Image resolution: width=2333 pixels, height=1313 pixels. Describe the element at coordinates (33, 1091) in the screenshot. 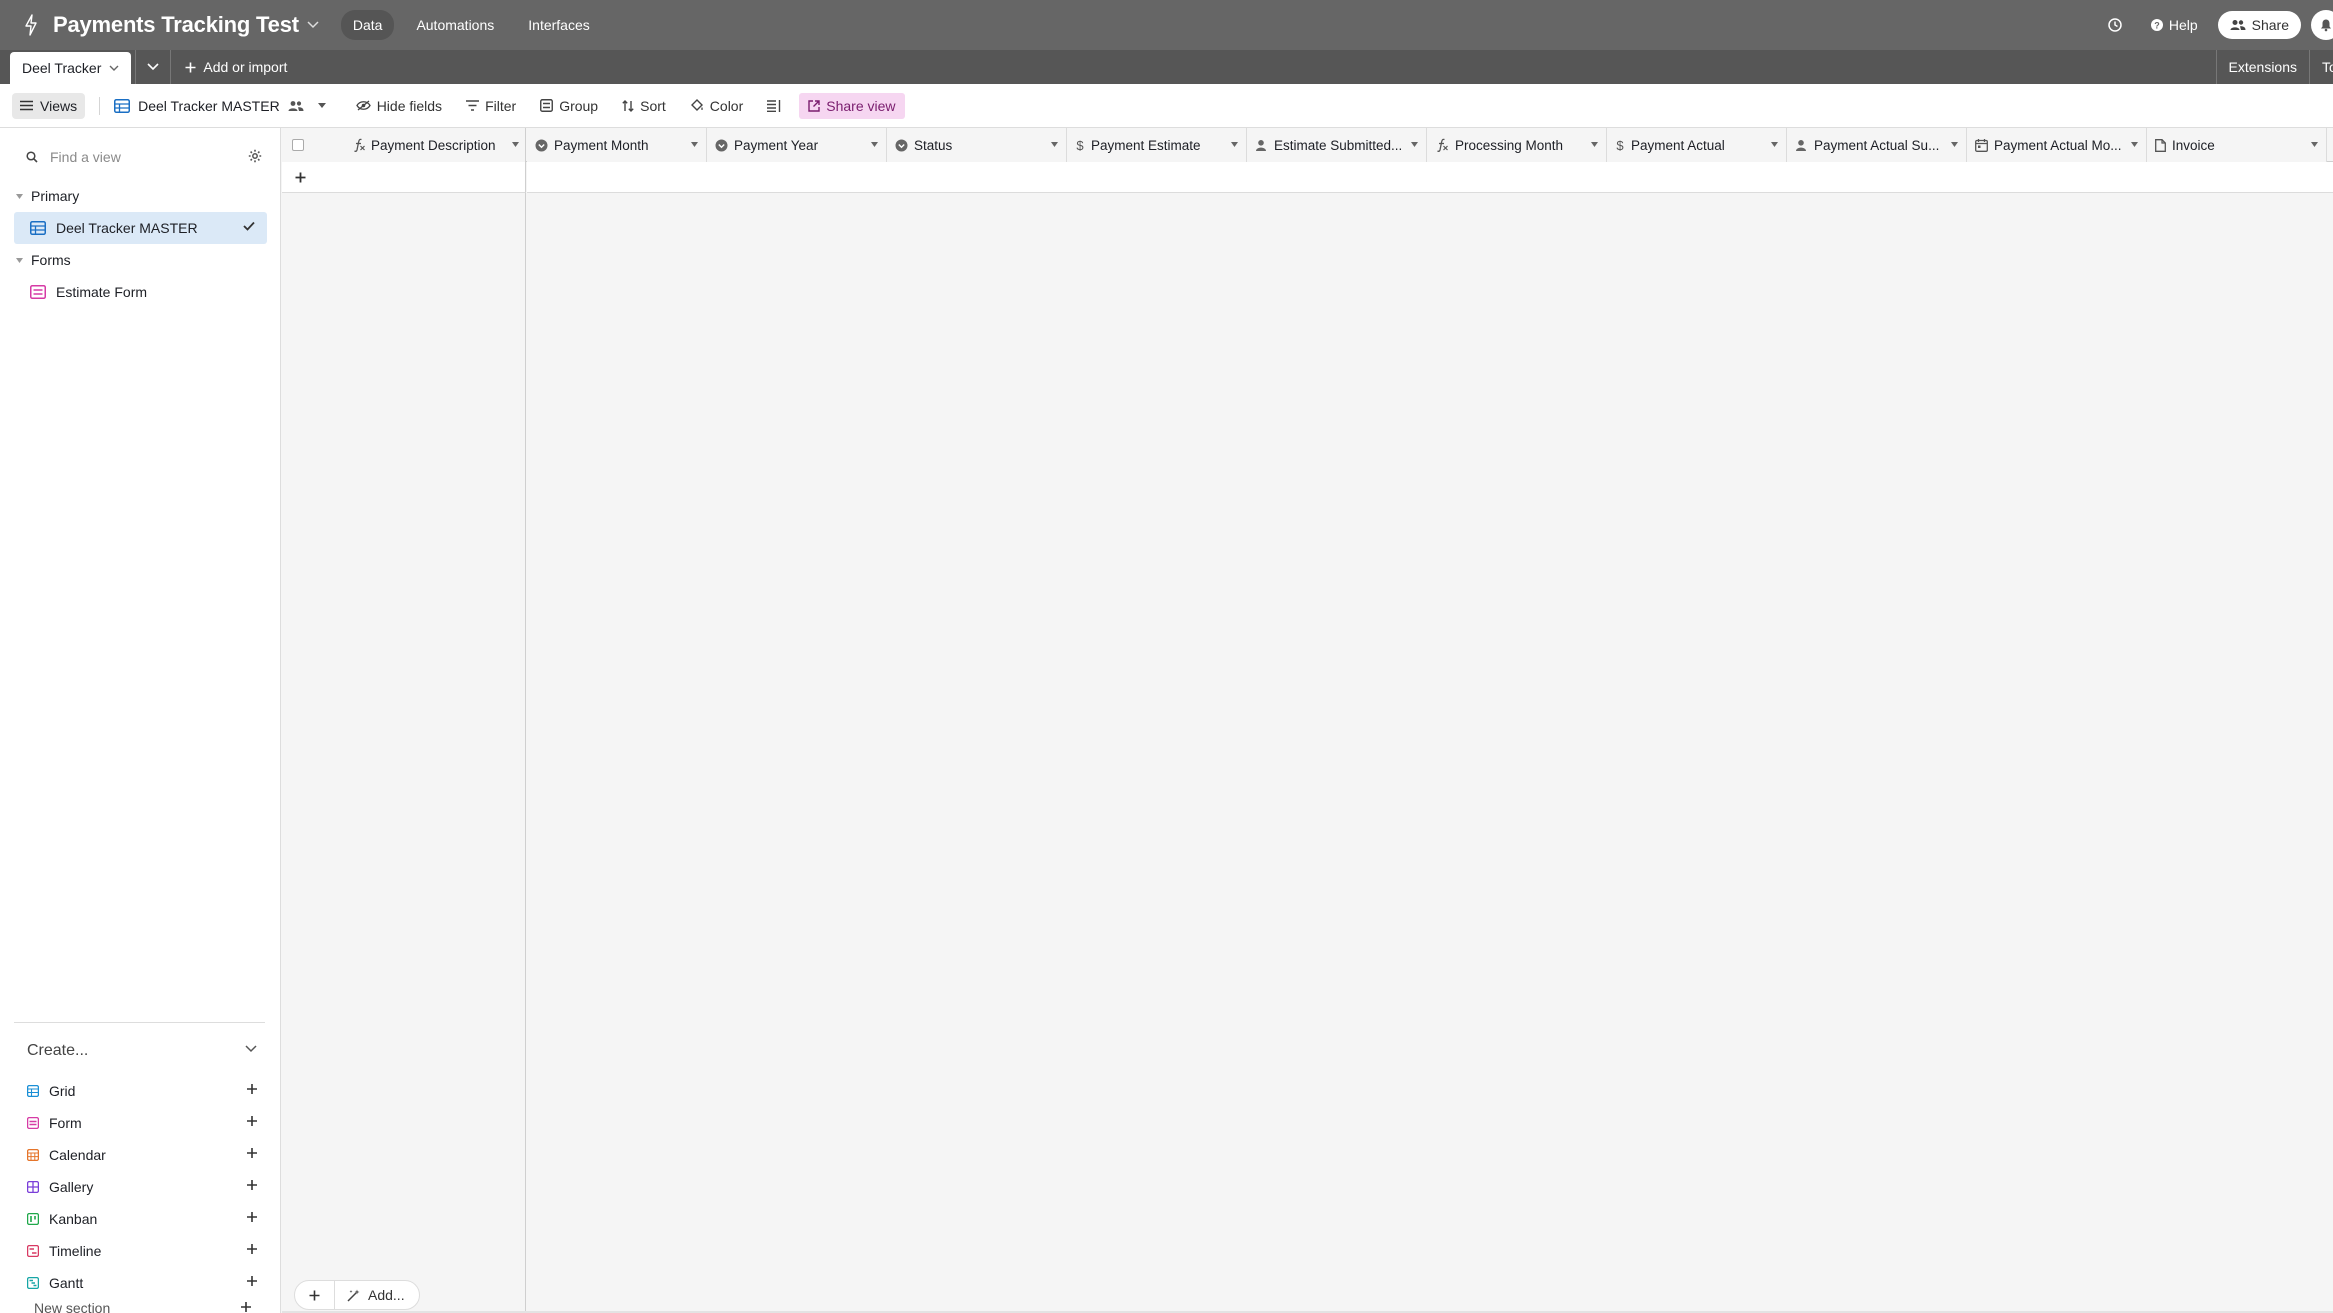

I see `grid-view-icon` at that location.